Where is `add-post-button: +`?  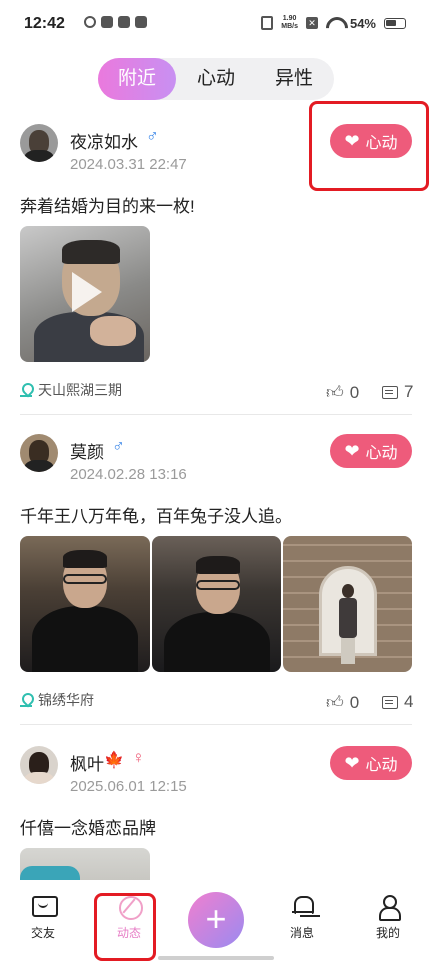
add-post-button: + is located at coordinates (216, 920).